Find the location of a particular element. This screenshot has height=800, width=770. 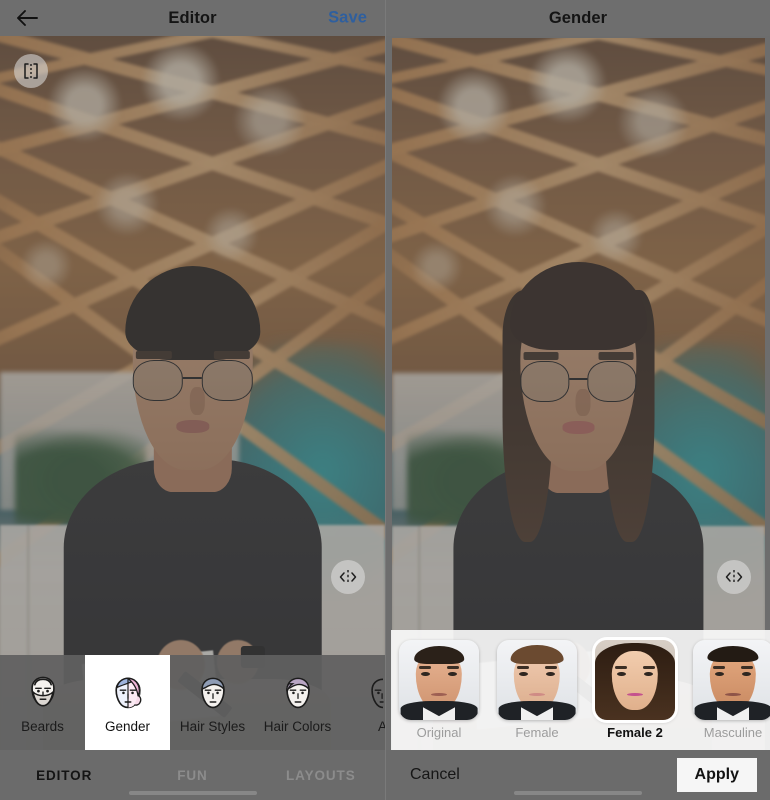

cancel-button: Cancel is located at coordinates (435, 775).